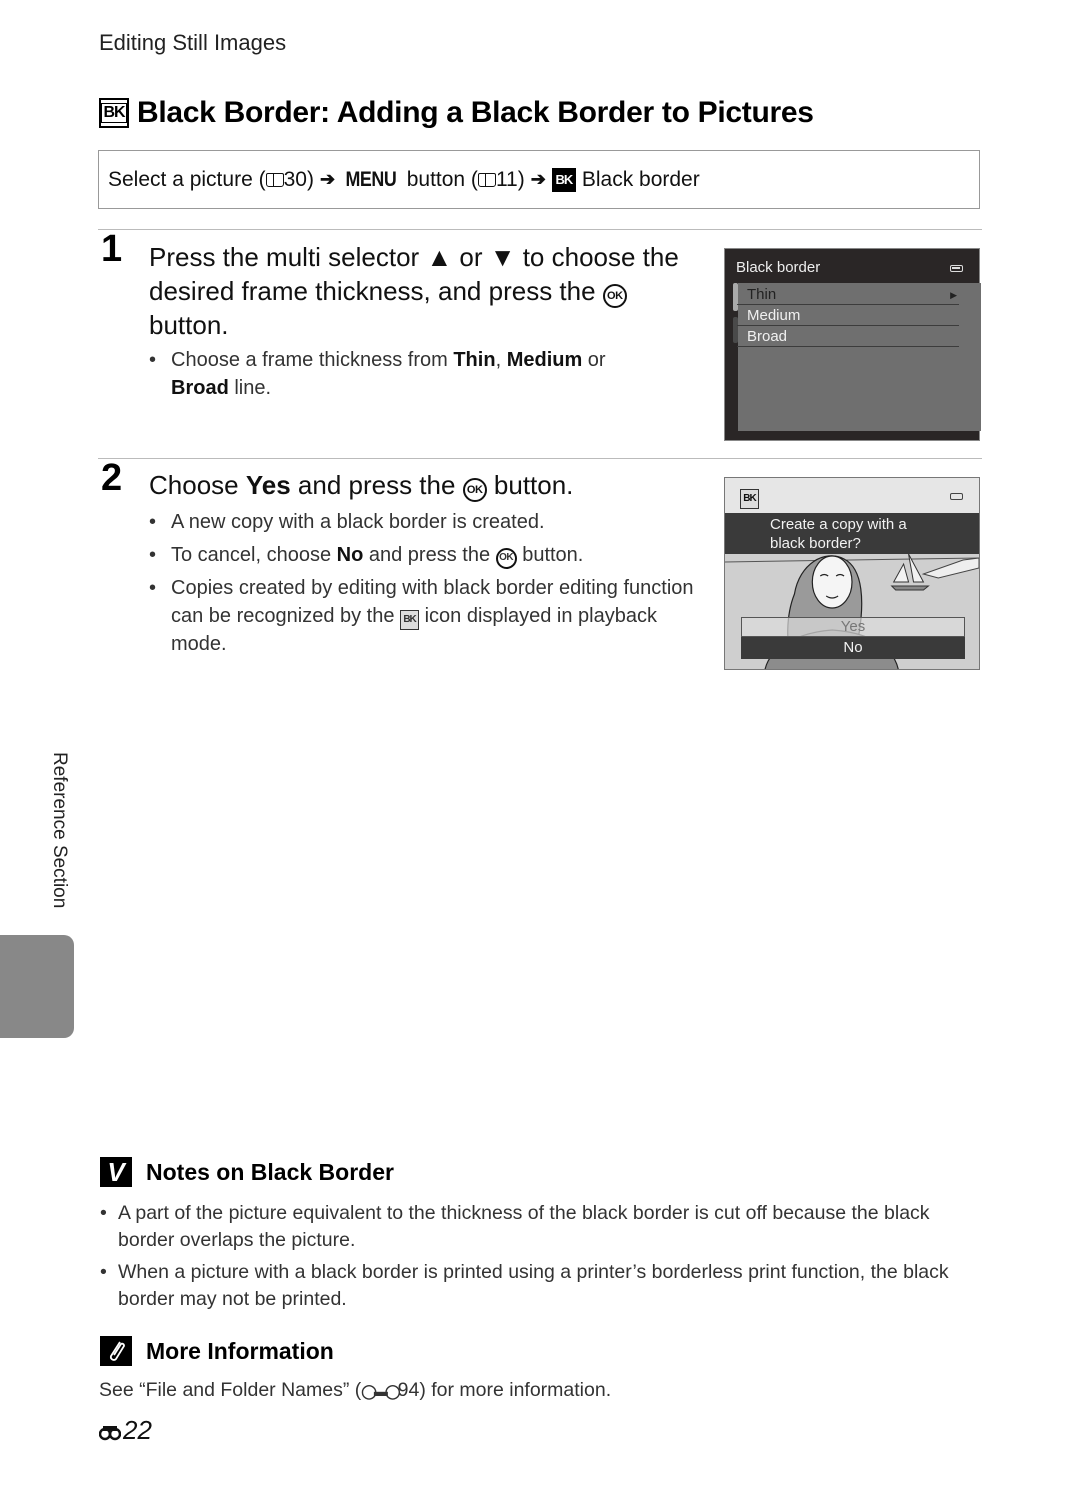 The width and height of the screenshot is (1080, 1486). What do you see at coordinates (848, 316) in the screenshot?
I see `menu-option-medium: Medium` at bounding box center [848, 316].